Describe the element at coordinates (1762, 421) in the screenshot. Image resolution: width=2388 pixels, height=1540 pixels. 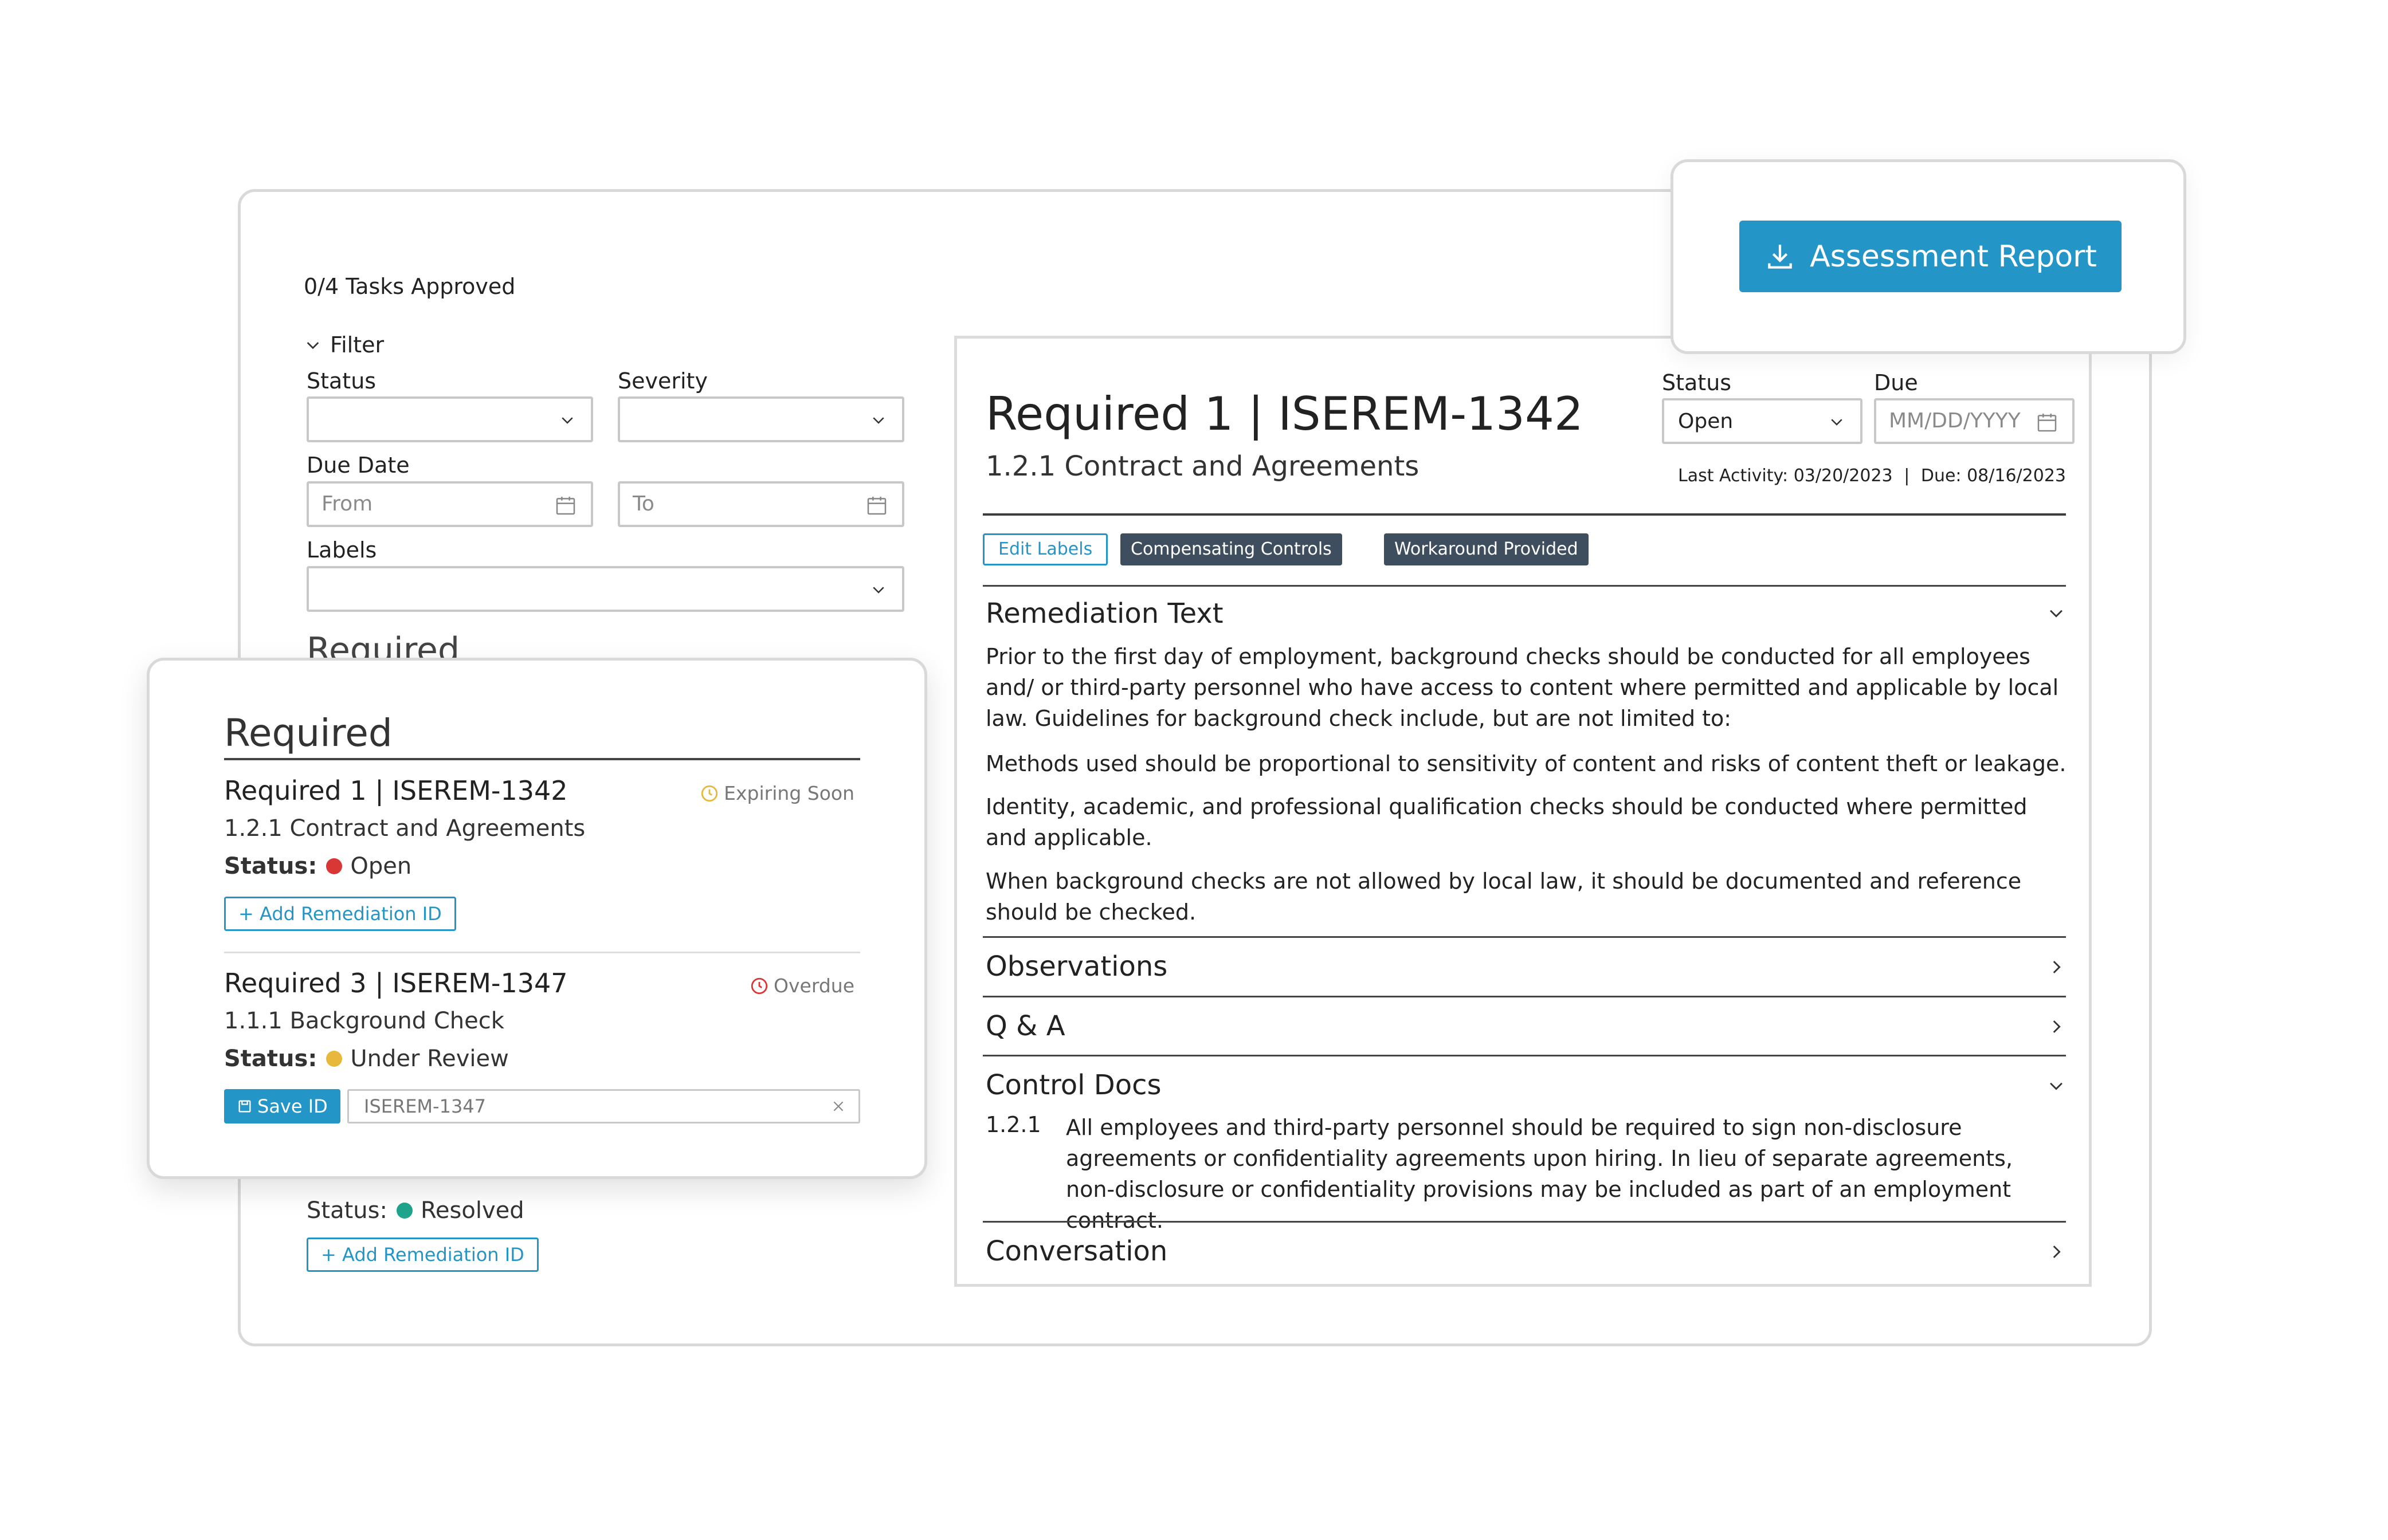
I see `detail-status-select: Open` at that location.